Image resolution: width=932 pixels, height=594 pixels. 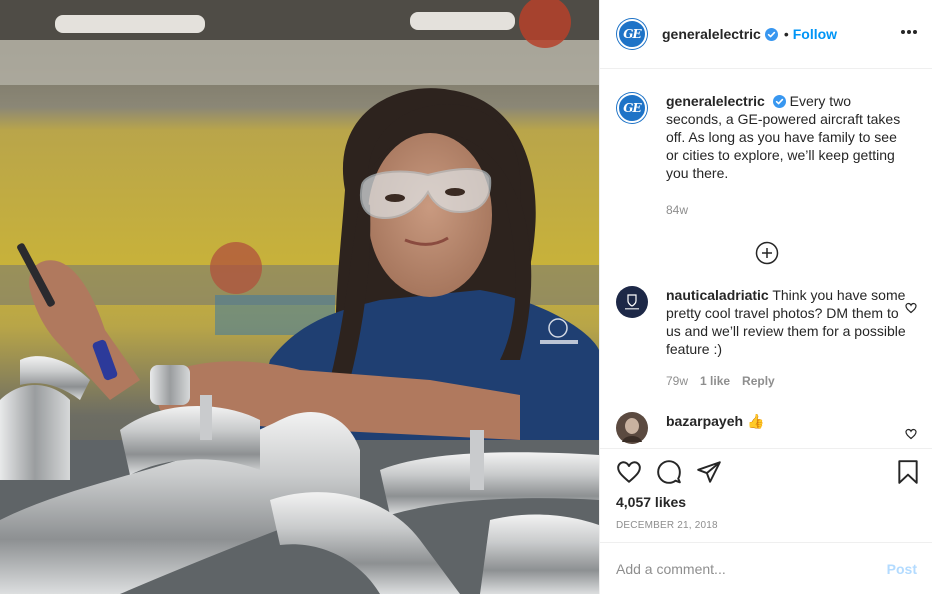 I want to click on caption-meta: 84w, so click(x=786, y=210).